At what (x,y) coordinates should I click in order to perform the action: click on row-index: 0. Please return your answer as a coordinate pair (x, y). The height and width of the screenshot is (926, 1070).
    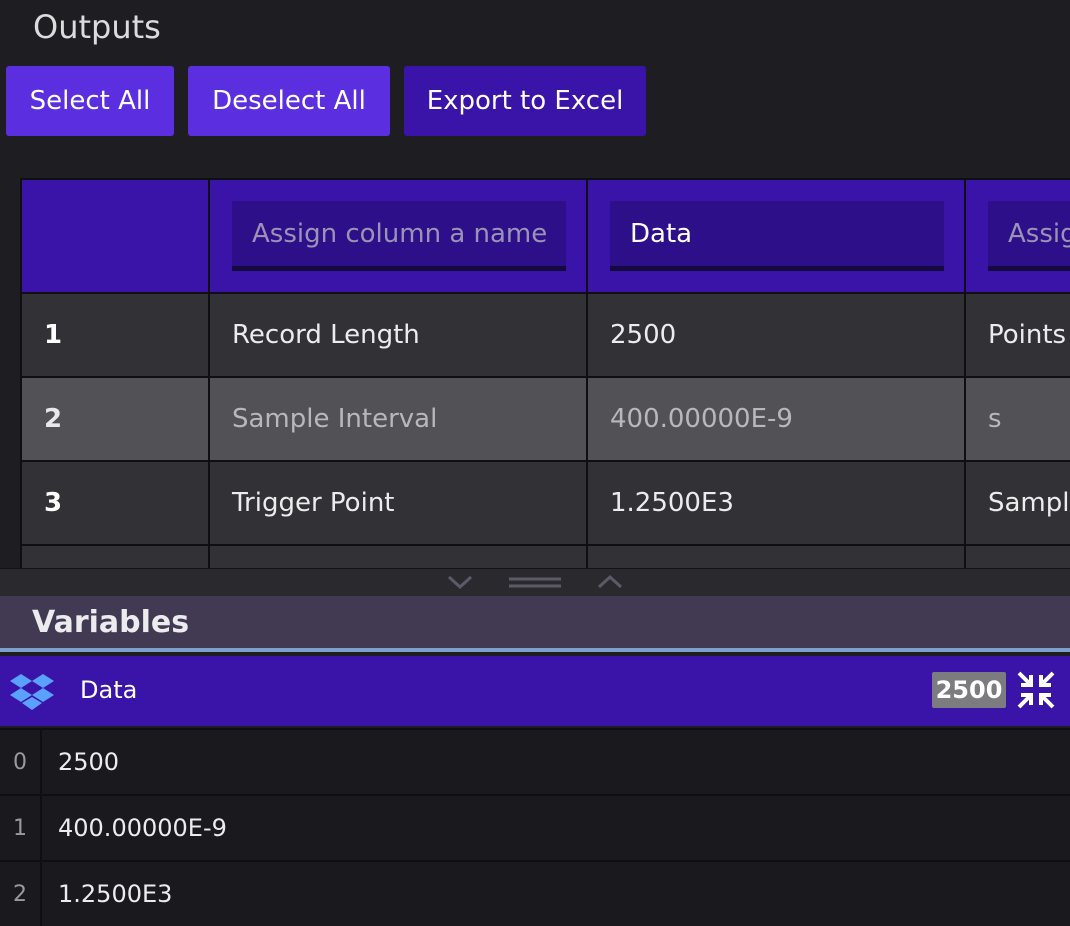
    Looking at the image, I should click on (21, 762).